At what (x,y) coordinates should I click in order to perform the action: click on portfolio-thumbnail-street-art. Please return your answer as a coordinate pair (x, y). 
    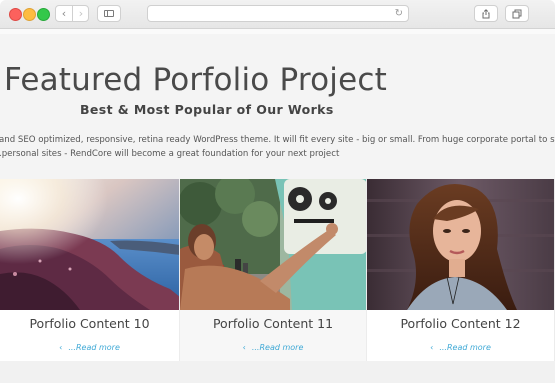
    Looking at the image, I should click on (273, 244).